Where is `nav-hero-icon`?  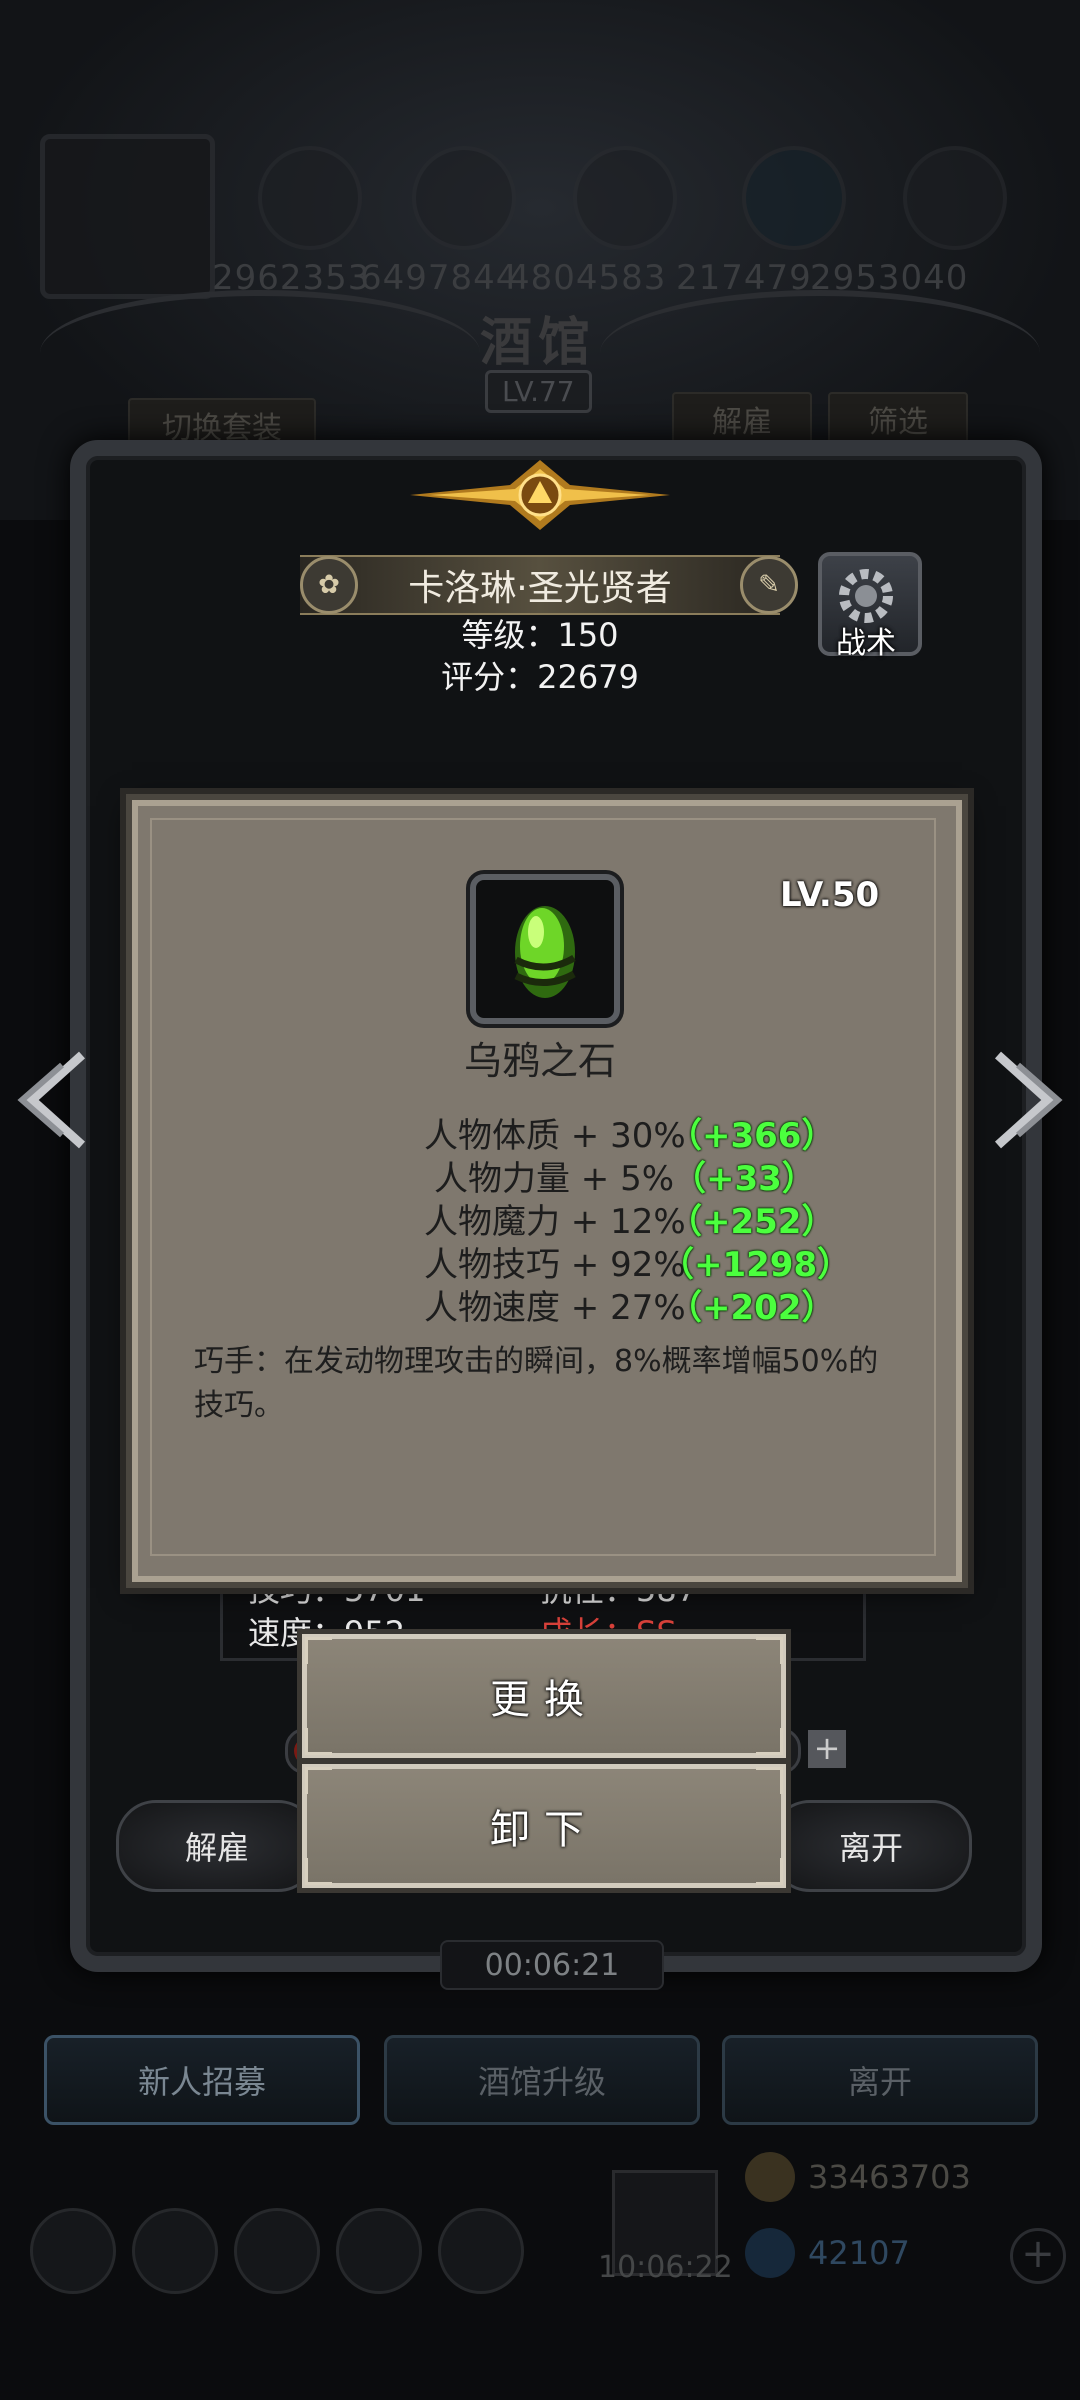
nav-hero-icon is located at coordinates (73, 2251).